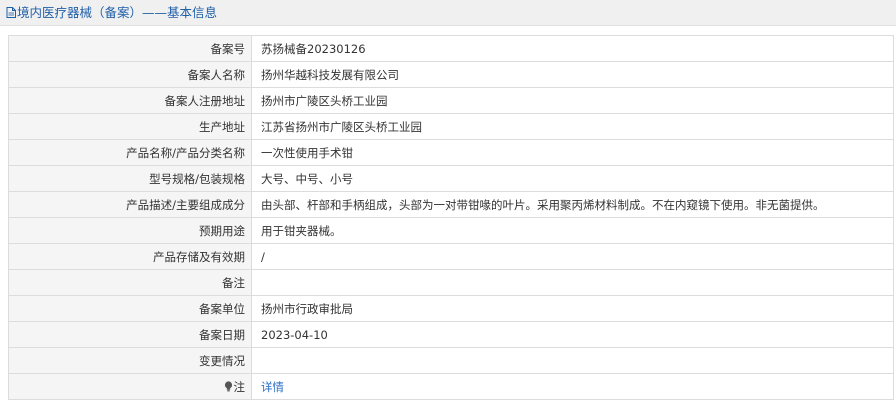 This screenshot has height=406, width=896. What do you see at coordinates (572, 256) in the screenshot?
I see `row-value: /` at bounding box center [572, 256].